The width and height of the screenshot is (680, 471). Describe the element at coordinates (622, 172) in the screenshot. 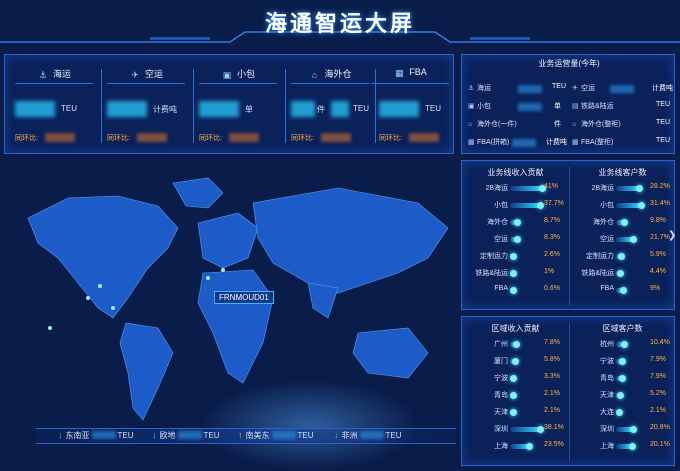

I see `business-customers-title: 业务线客户数` at that location.